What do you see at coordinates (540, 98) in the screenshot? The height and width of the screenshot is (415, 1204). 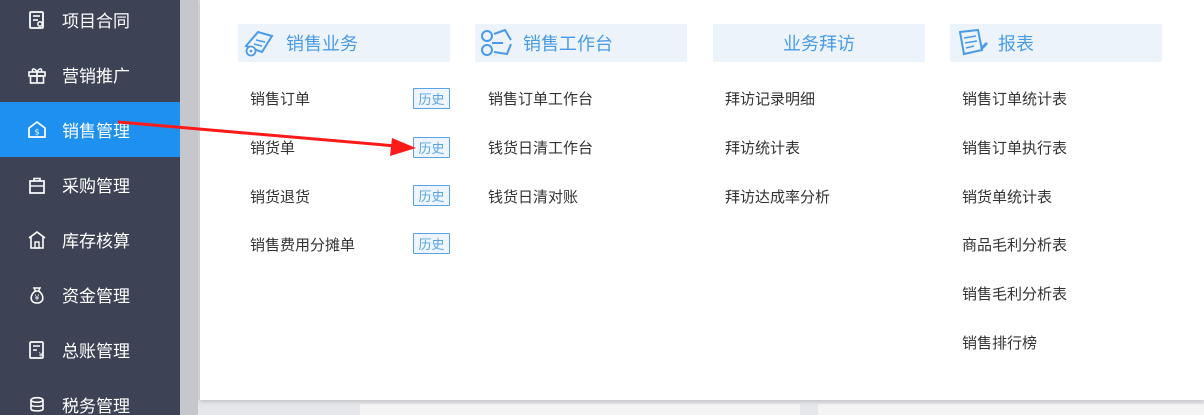 I see `menu-item-sales-order-workbench: 销售订单工作台` at bounding box center [540, 98].